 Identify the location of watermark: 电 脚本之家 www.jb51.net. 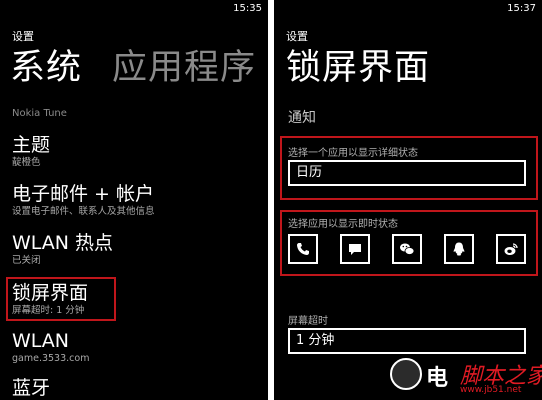
(466, 379).